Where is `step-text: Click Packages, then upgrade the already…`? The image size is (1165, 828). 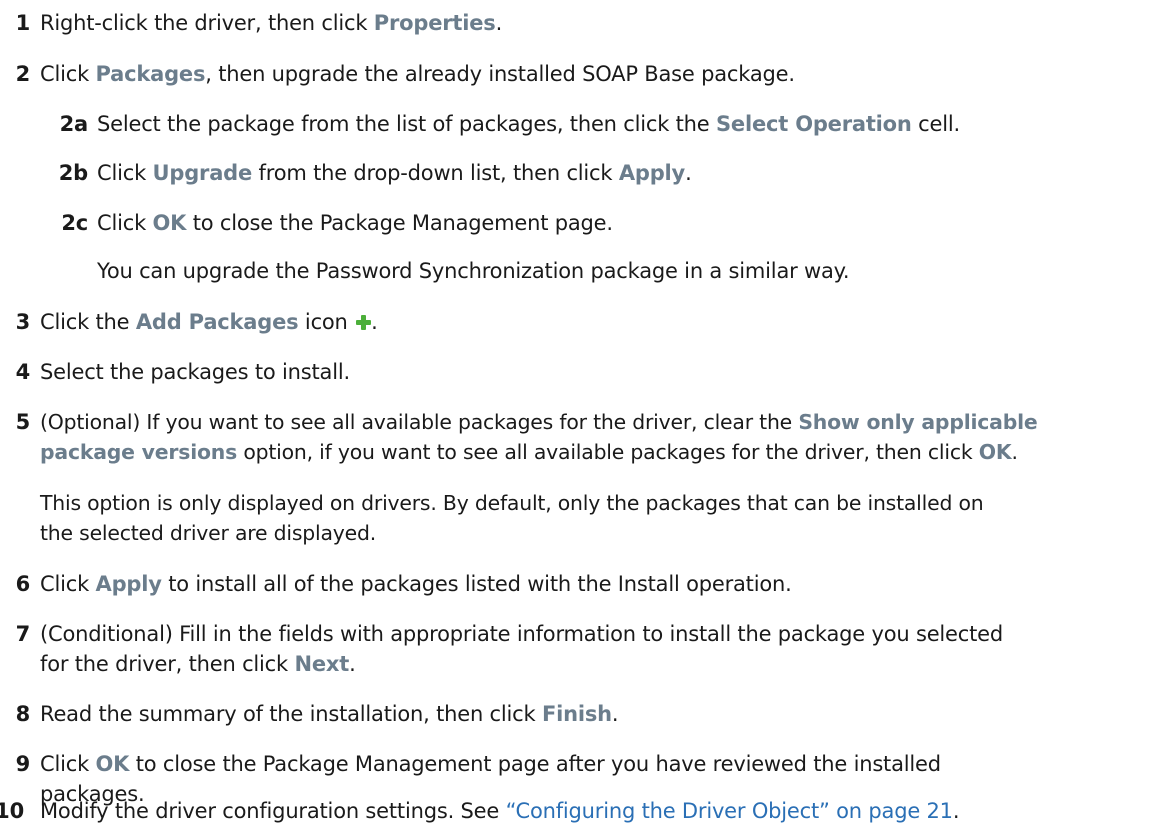
step-text: Click Packages, then upgrade the already… is located at coordinates (417, 74).